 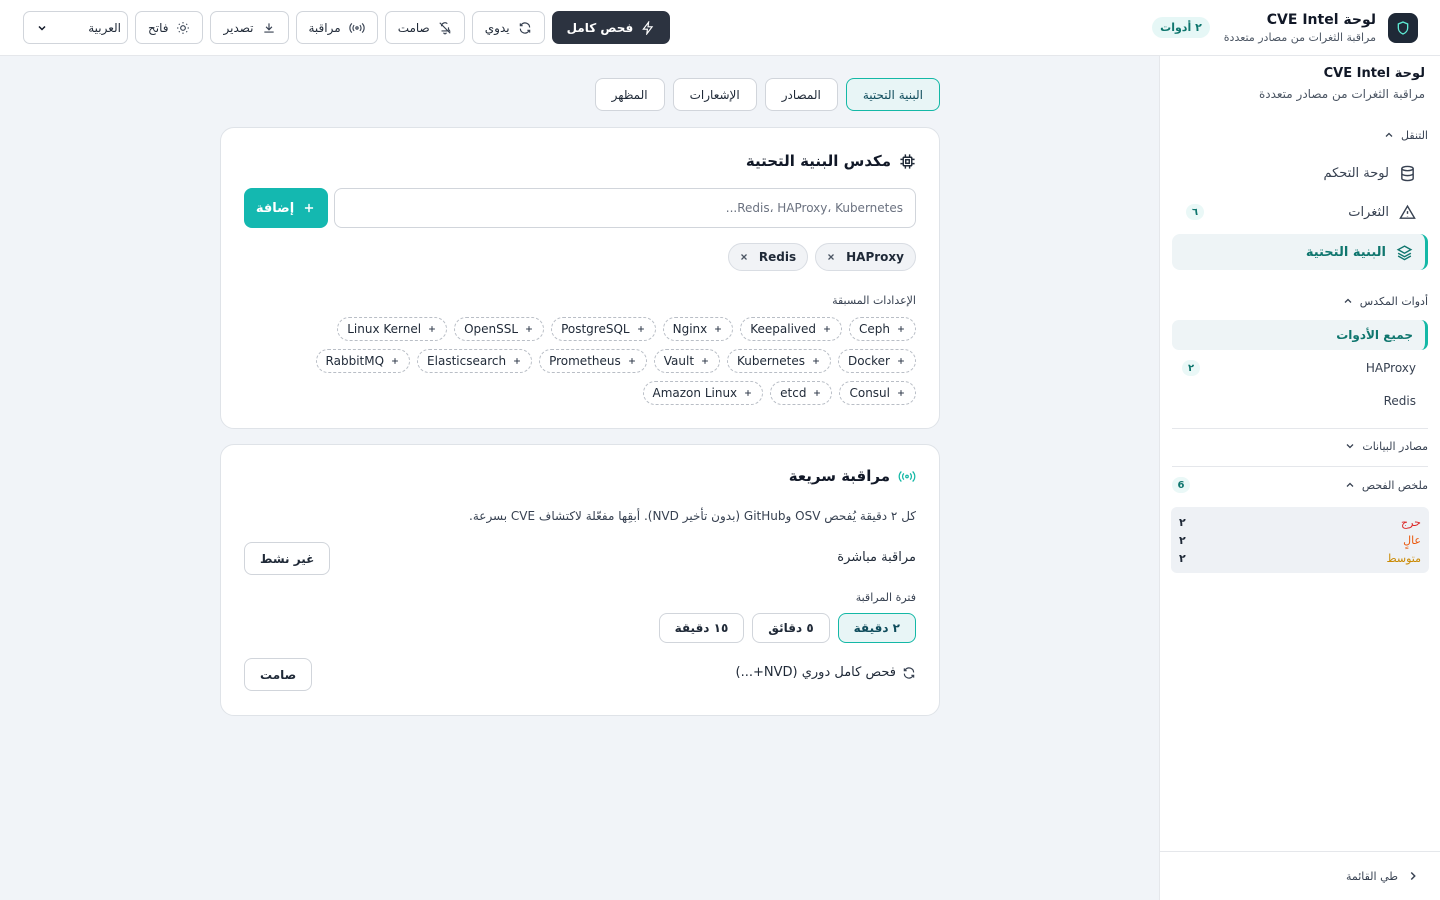 I want to click on tool-item-redis: Redis, so click(x=1300, y=401).